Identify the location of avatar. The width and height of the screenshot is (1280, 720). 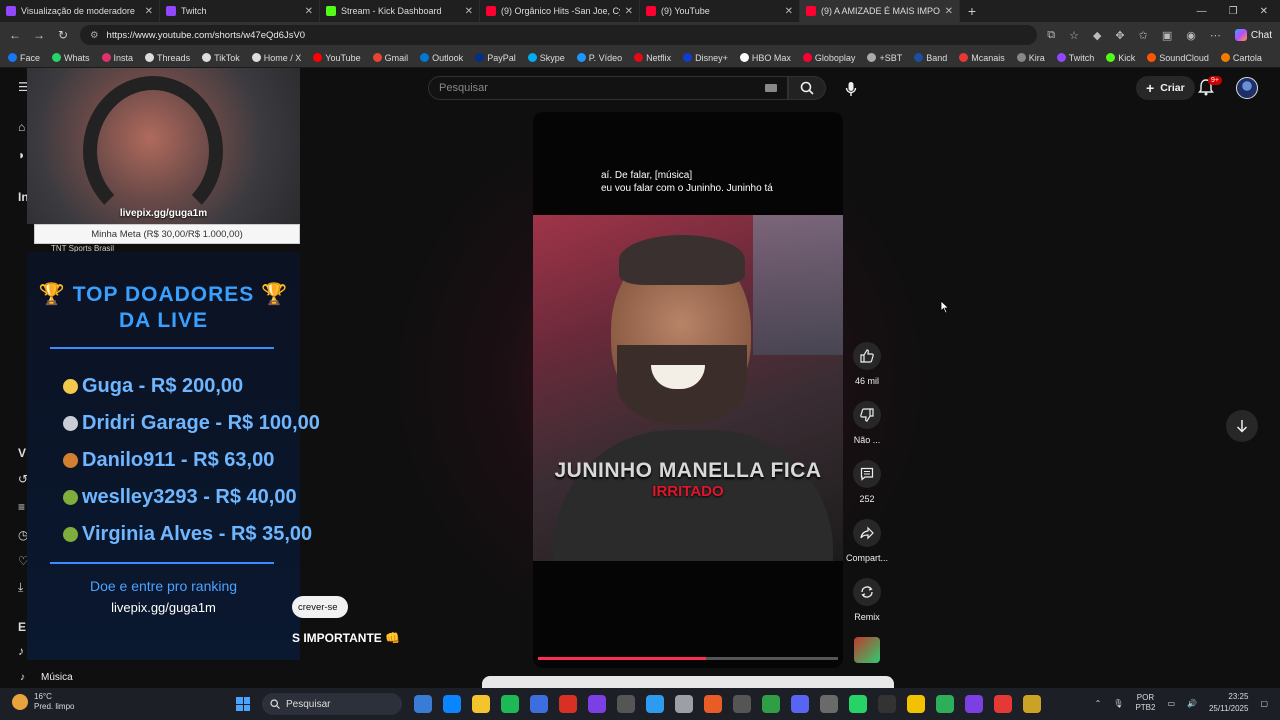
(1247, 88).